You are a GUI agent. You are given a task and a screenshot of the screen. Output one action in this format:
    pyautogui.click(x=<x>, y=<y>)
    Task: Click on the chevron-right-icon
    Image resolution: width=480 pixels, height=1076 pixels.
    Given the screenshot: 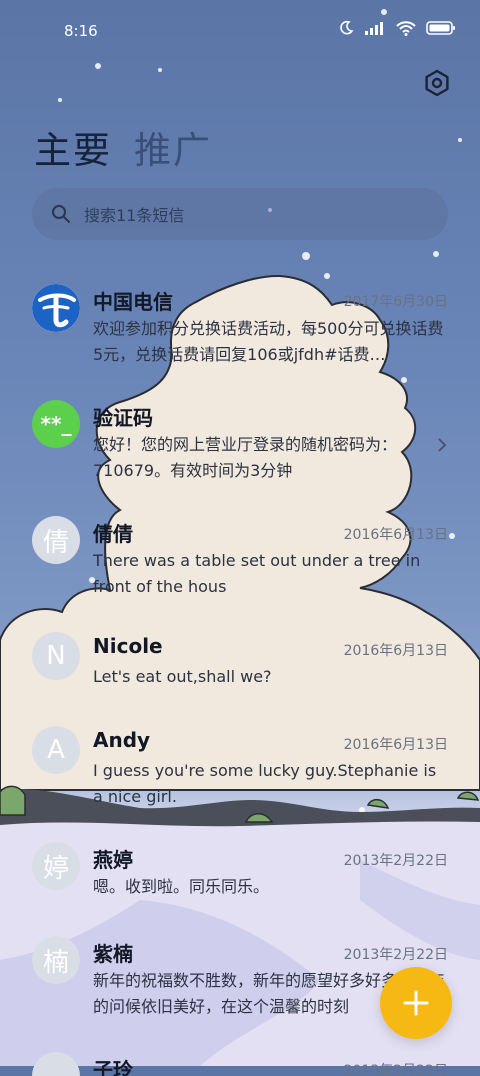 What is the action you would take?
    pyautogui.click(x=442, y=445)
    